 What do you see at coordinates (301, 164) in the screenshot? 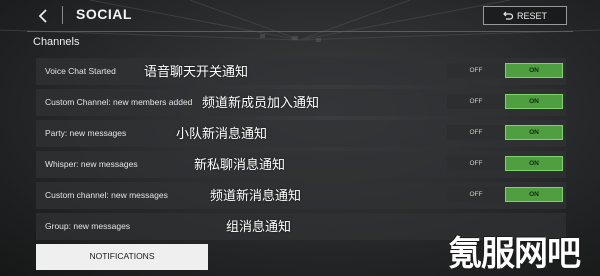
I see `setting-row-whisper-new-messages: Whisper: new messages 新私聊消息通知 OFF ON` at bounding box center [301, 164].